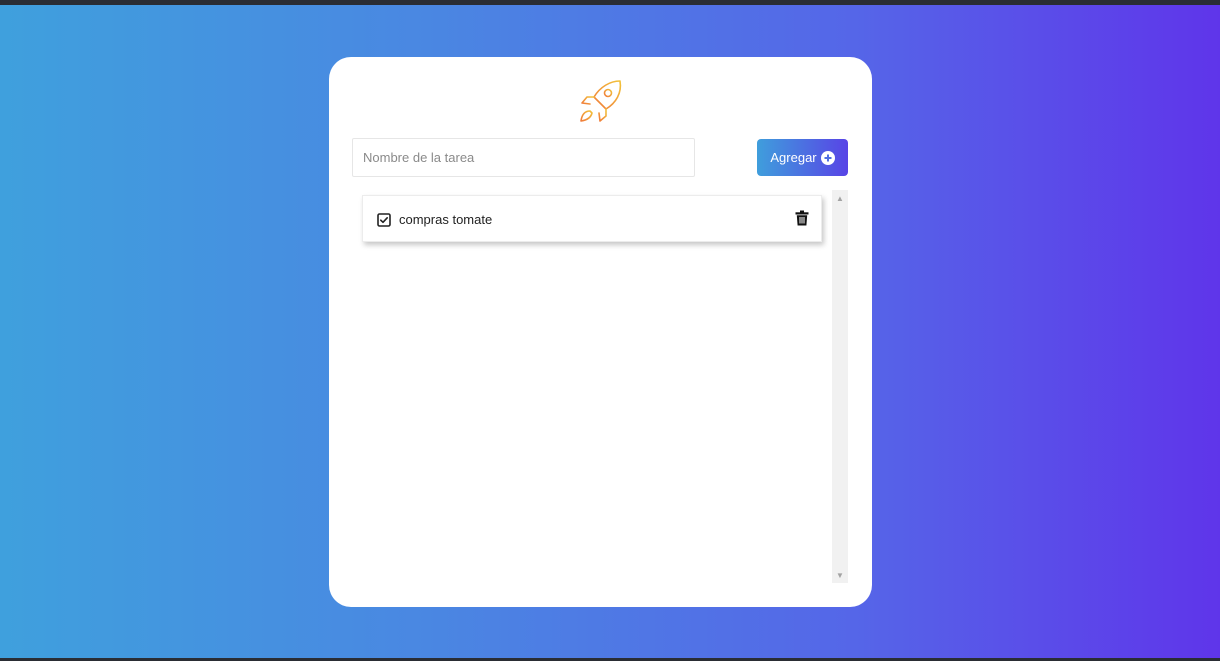 The image size is (1220, 661). Describe the element at coordinates (601, 102) in the screenshot. I see `rocket-icon` at that location.